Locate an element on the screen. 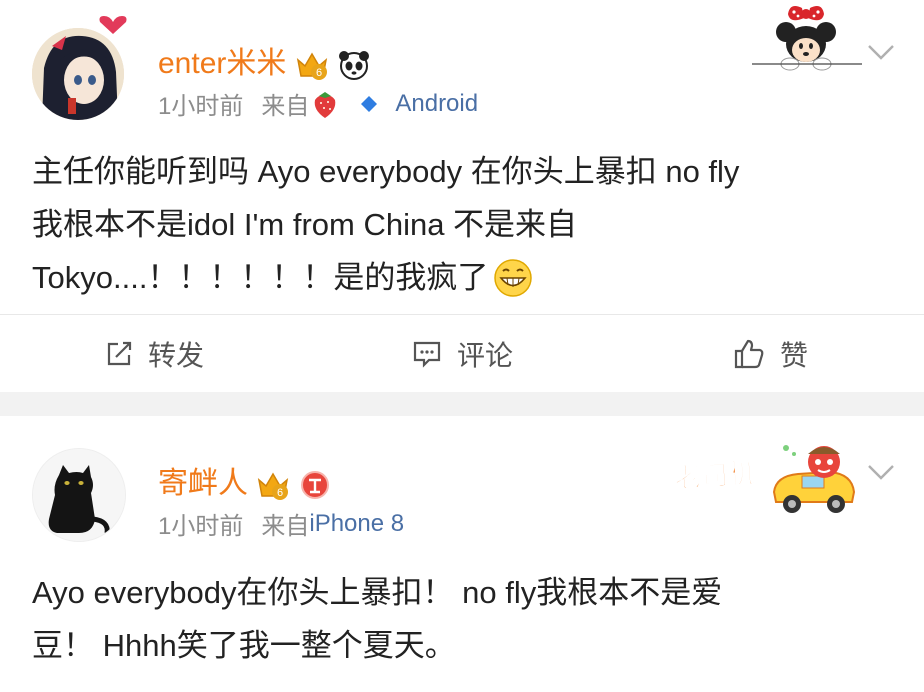  username-link: enter米米 is located at coordinates (222, 63).